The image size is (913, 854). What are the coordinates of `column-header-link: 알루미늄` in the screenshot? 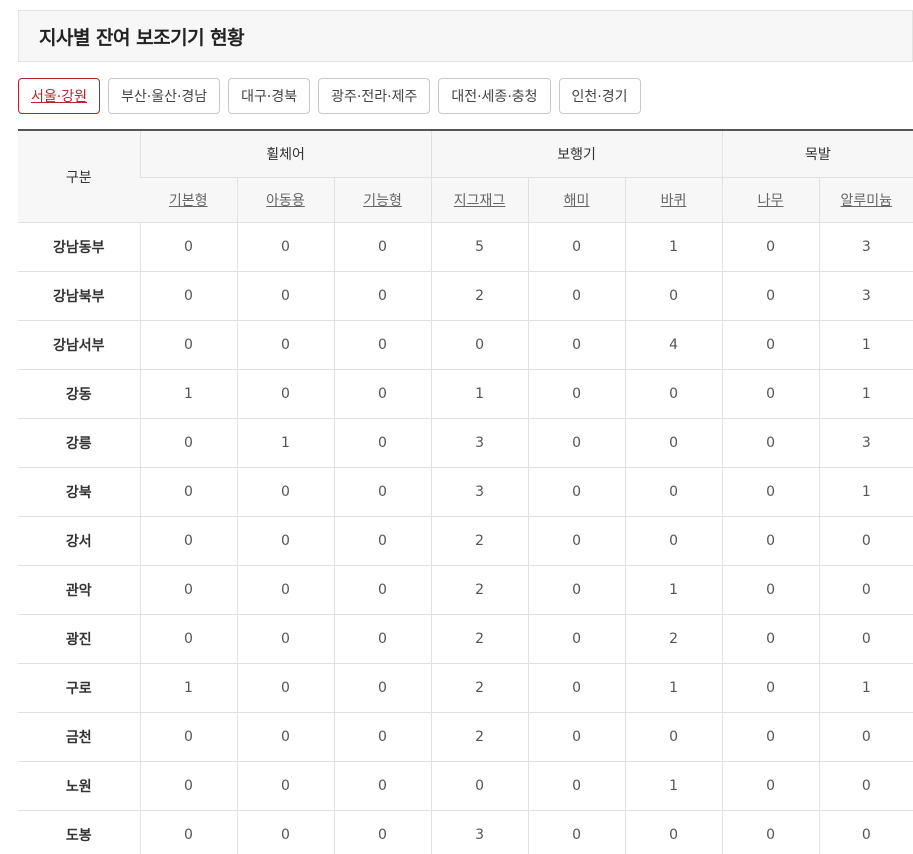 It's located at (867, 201).